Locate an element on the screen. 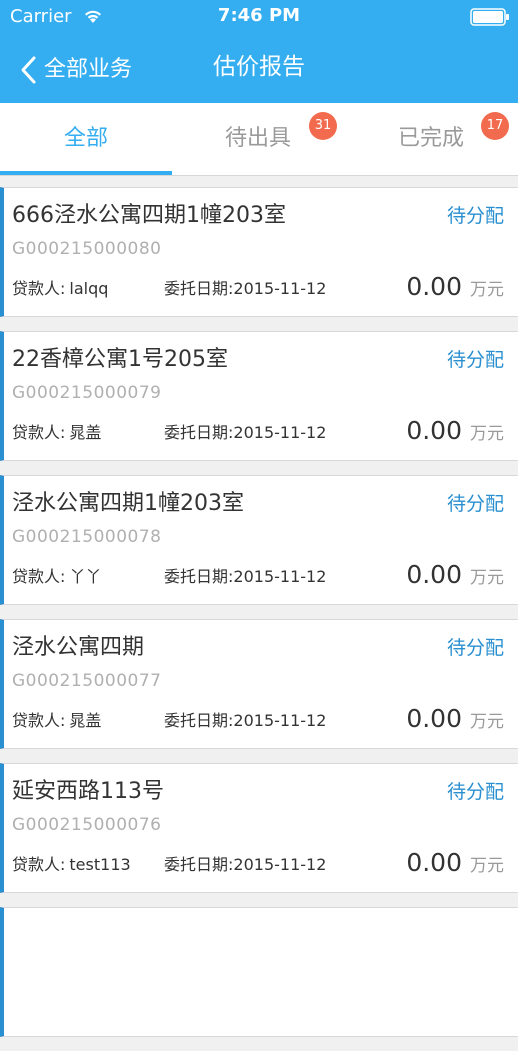 Image resolution: width=518 pixels, height=1051 pixels. borrower-info: 贷款人: test113 is located at coordinates (71, 865).